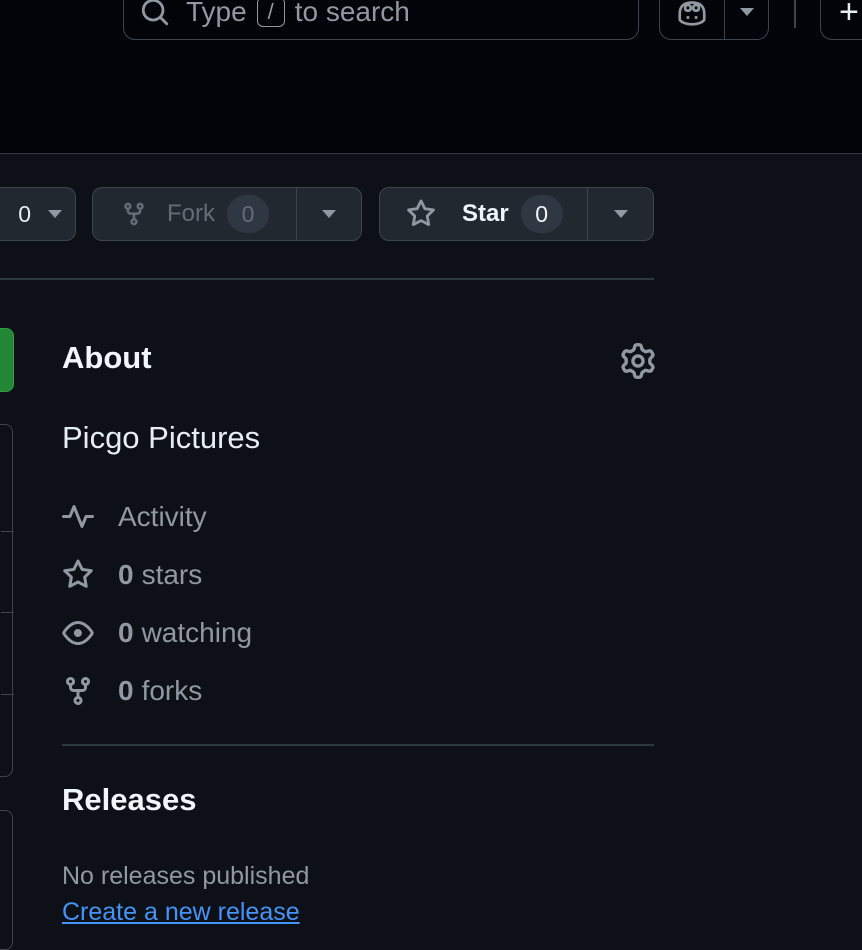 The image size is (862, 950). What do you see at coordinates (358, 745) in the screenshot?
I see `sidebar-divider` at bounding box center [358, 745].